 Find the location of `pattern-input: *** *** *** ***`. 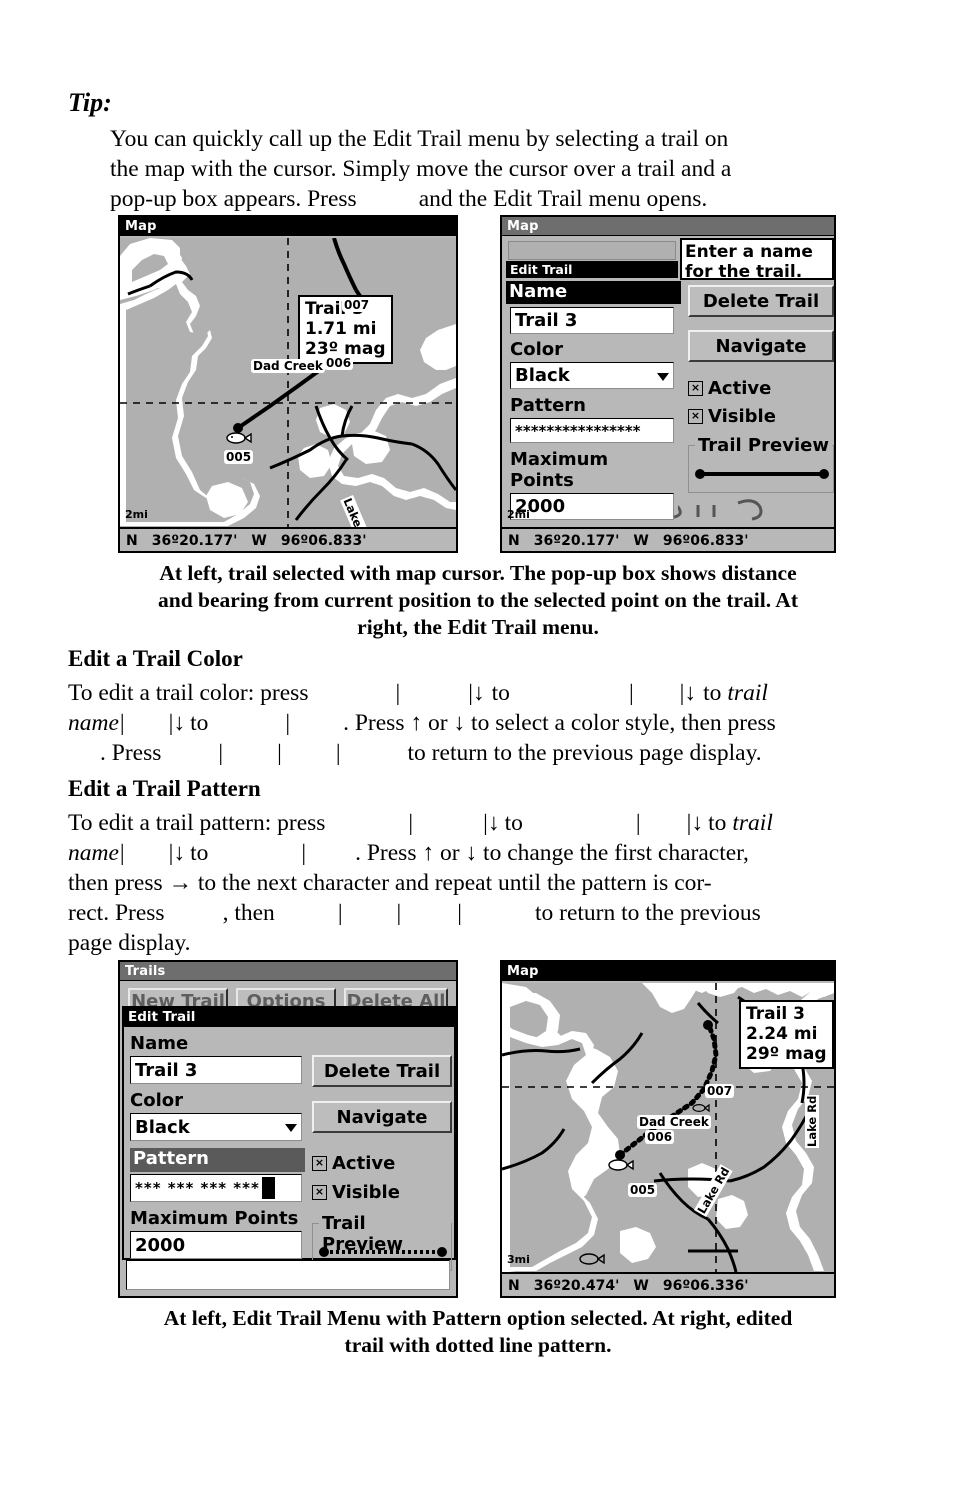

pattern-input: *** *** *** *** is located at coordinates (216, 1188).